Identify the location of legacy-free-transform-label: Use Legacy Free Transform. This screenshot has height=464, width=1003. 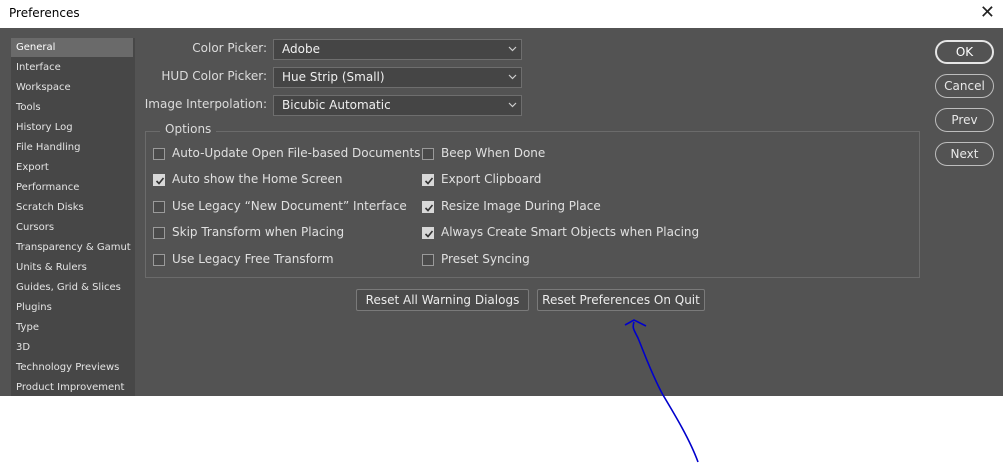
(253, 259).